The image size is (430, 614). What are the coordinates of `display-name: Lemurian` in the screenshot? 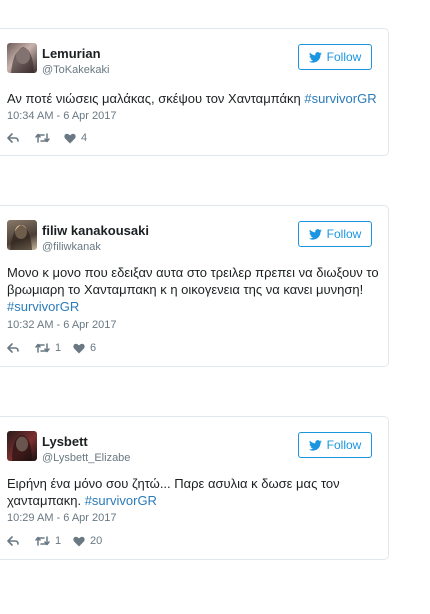 It's located at (71, 53).